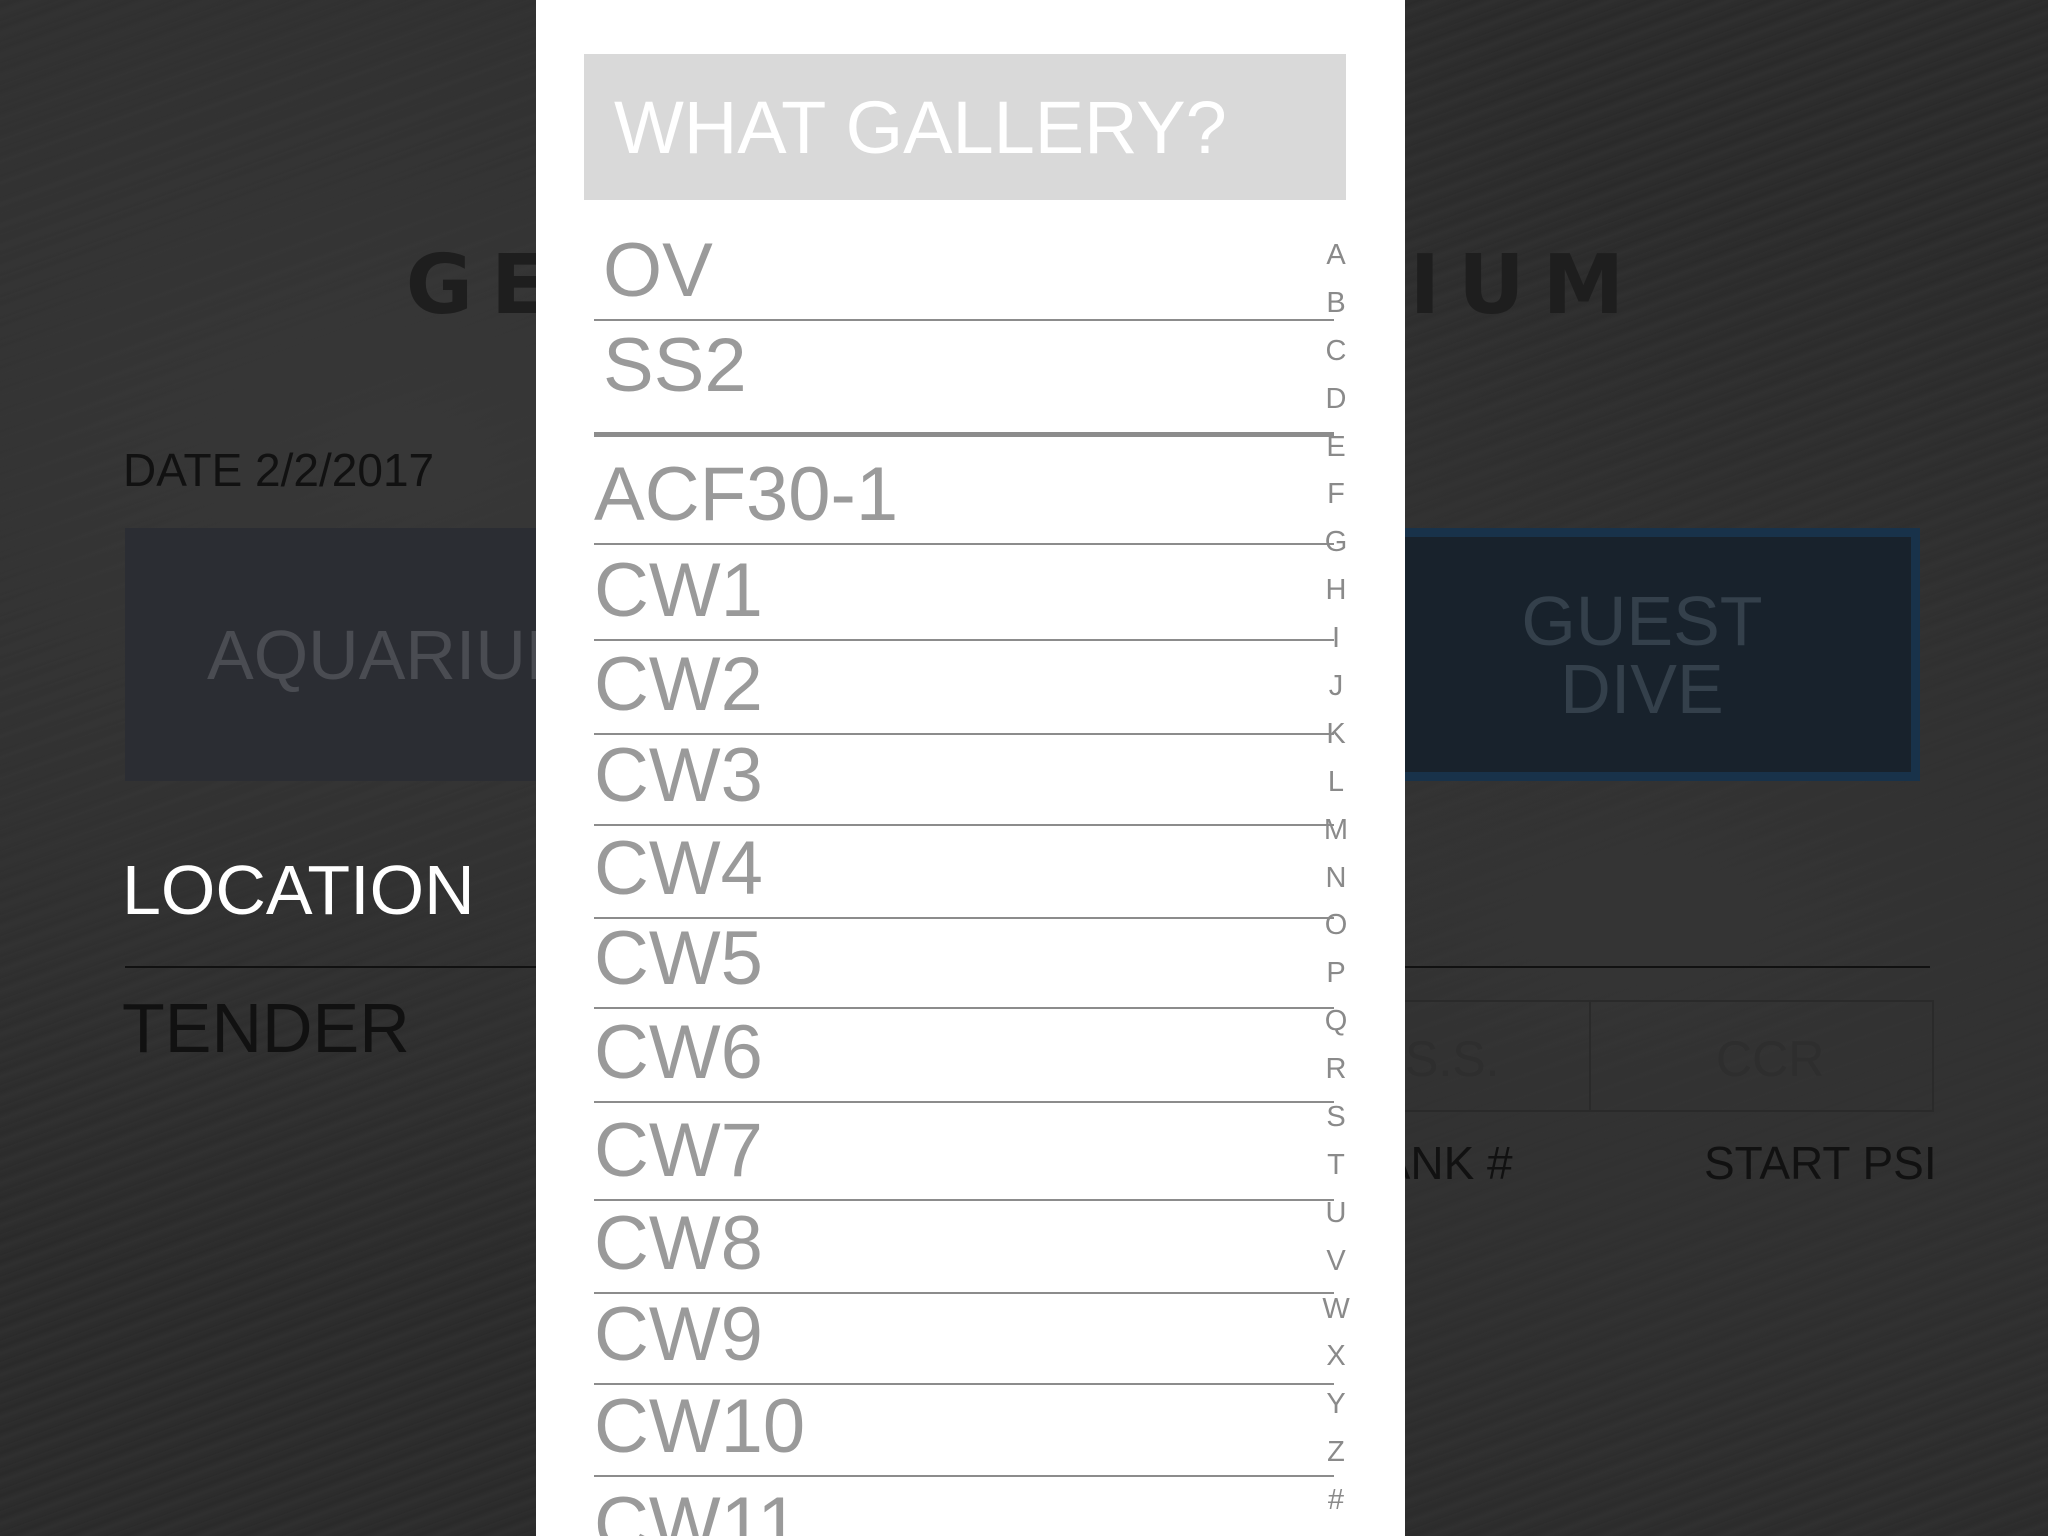 Image resolution: width=2048 pixels, height=1536 pixels. Describe the element at coordinates (331, 967) in the screenshot. I see `location-divider` at that location.